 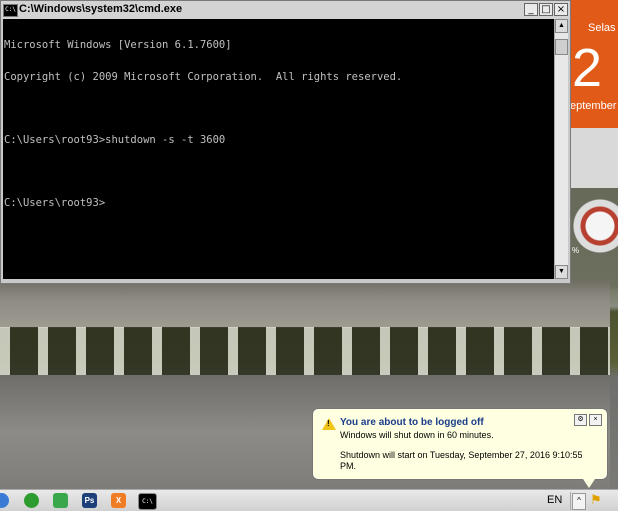 What do you see at coordinates (579, 501) in the screenshot?
I see `show-hidden-icons-button: ^` at bounding box center [579, 501].